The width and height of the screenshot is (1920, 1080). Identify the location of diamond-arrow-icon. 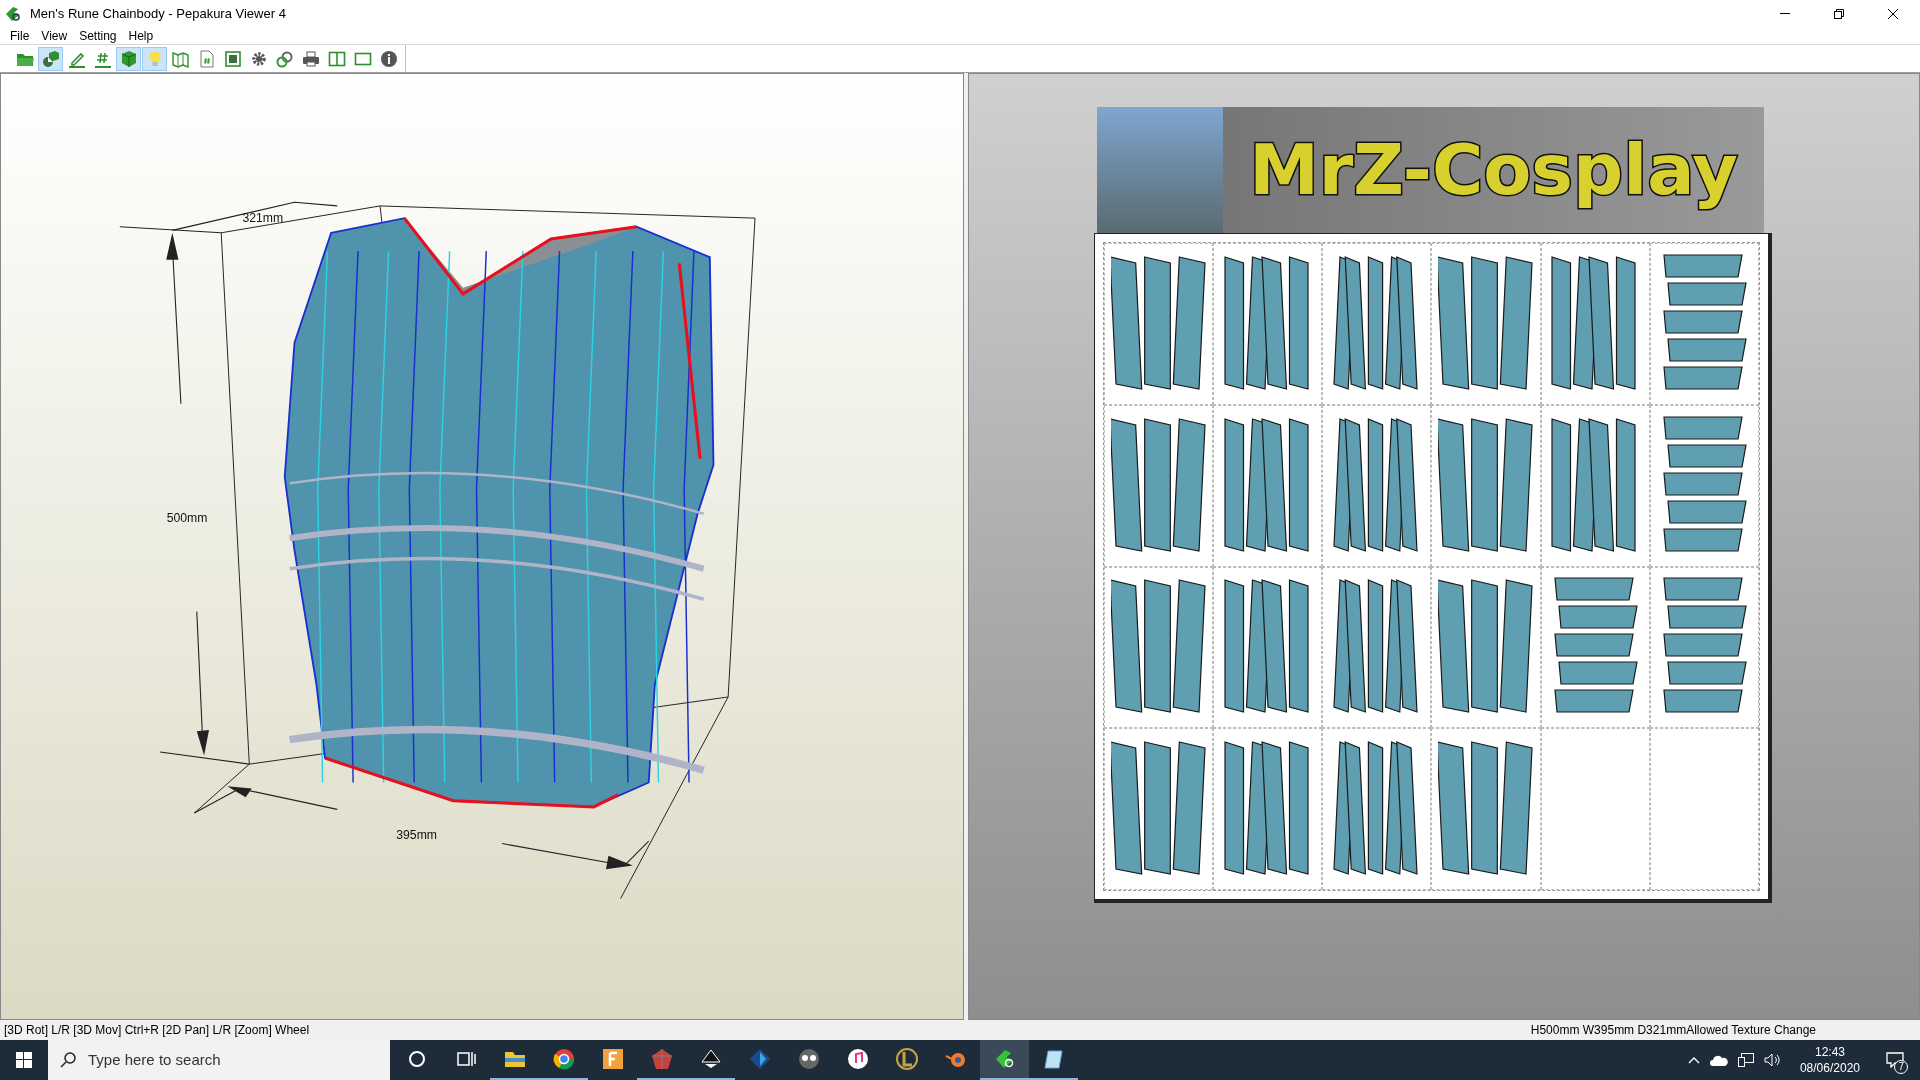
(759, 1059).